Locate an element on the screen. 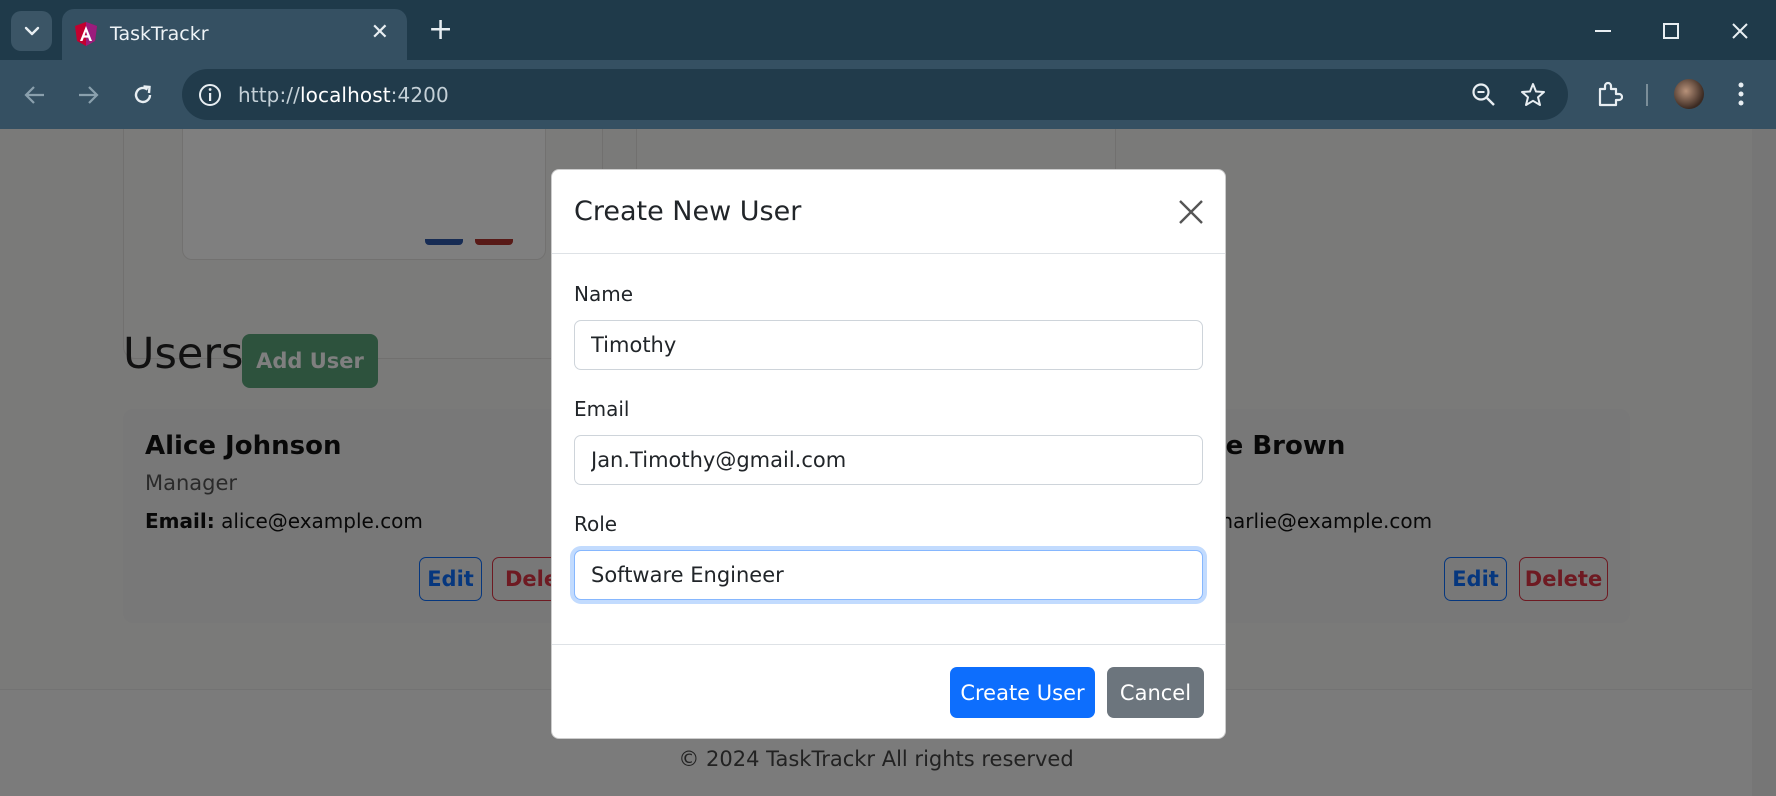 This screenshot has width=1776, height=796. url-port: :4200 is located at coordinates (419, 95).